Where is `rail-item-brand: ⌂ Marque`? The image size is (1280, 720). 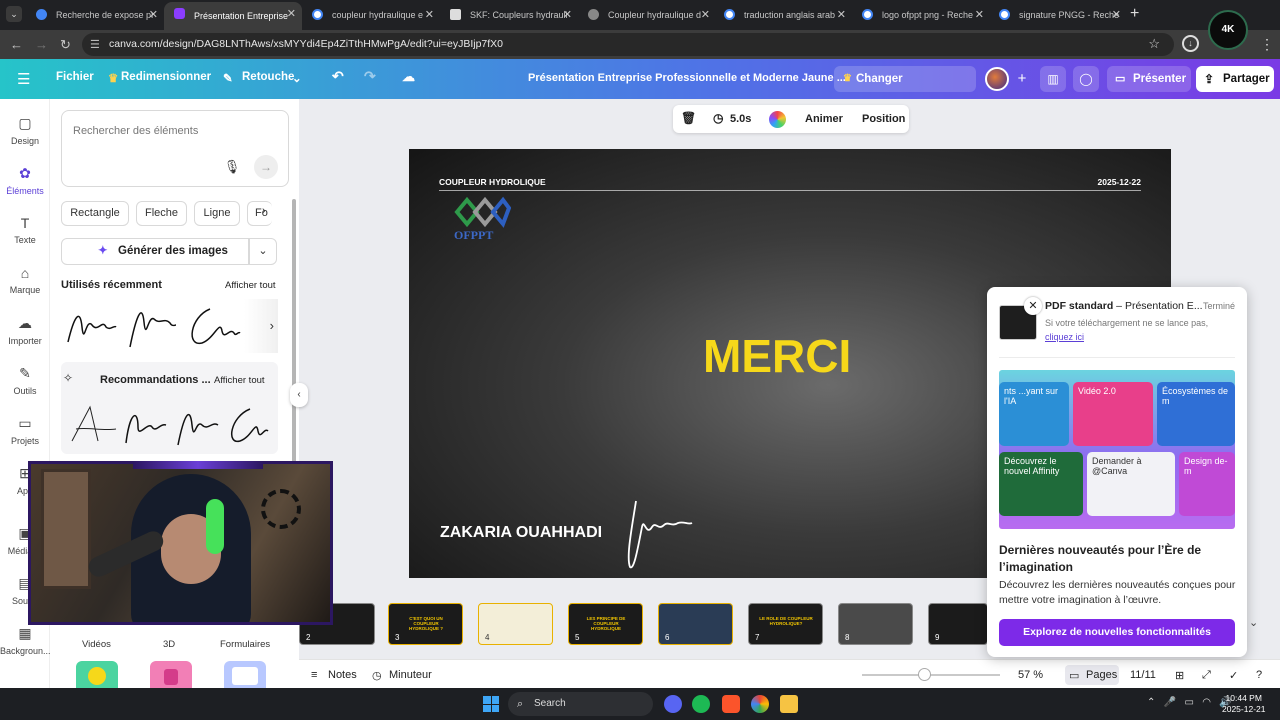
rail-item-brand: ⌂ Marque is located at coordinates (25, 280).